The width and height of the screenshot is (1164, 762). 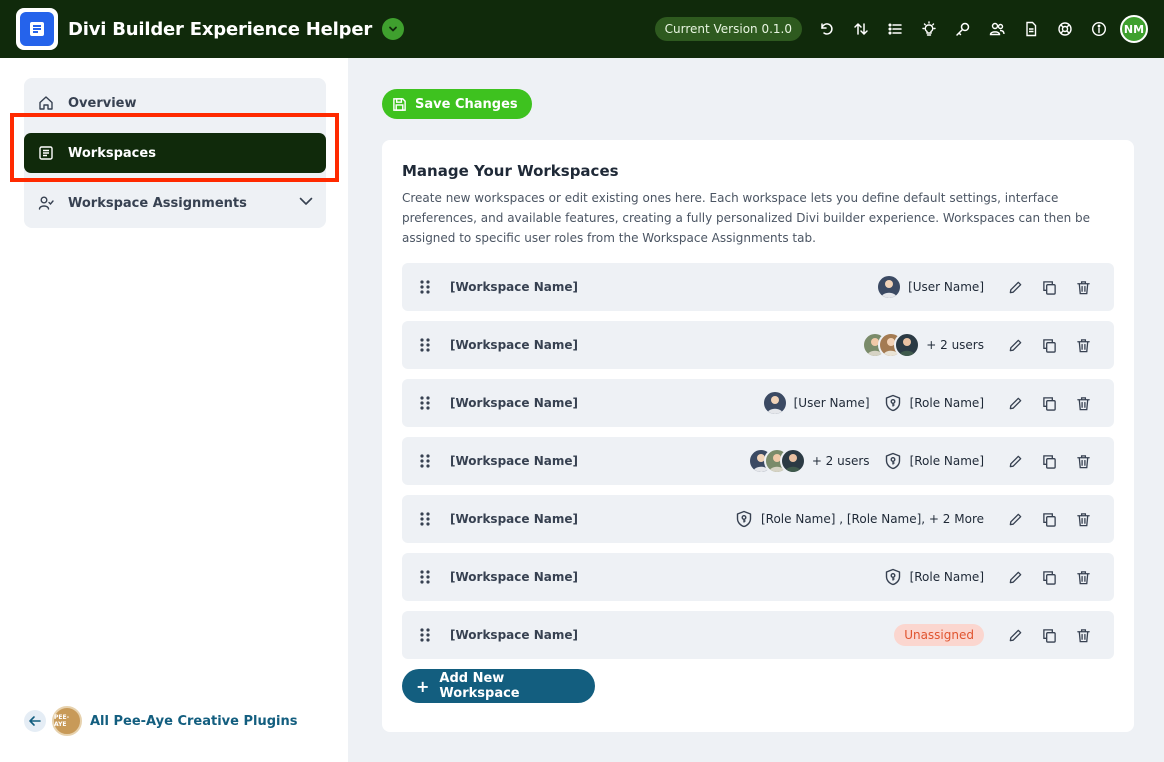 What do you see at coordinates (872, 519) in the screenshot?
I see `assigned-roles: [Role Name] , [Role Name], + 2 More` at bounding box center [872, 519].